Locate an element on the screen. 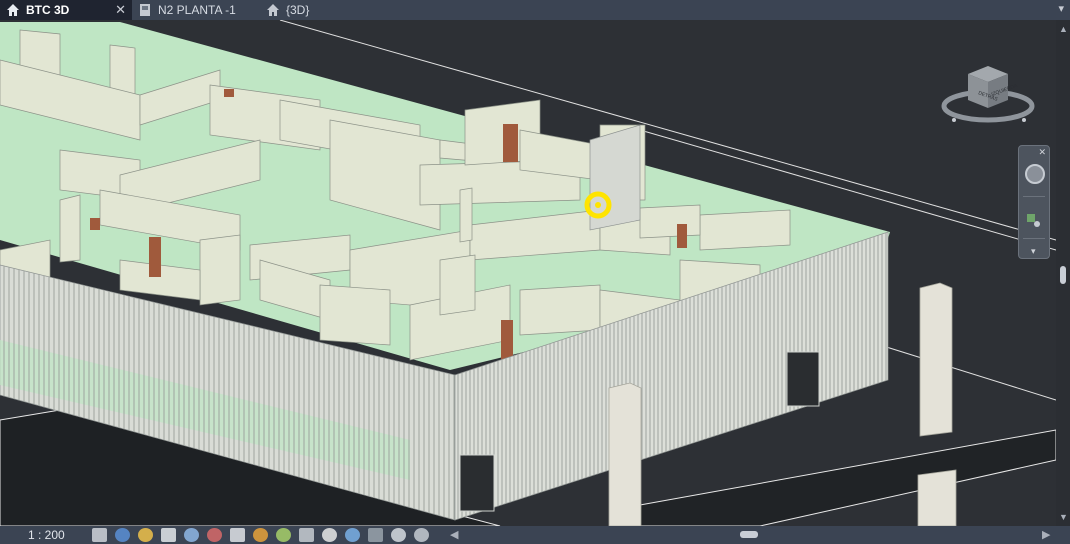 The width and height of the screenshot is (1070, 544). scroll-left-icon: ◀ is located at coordinates (454, 534).